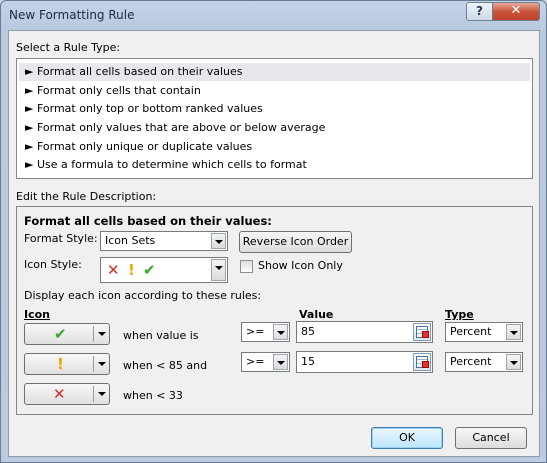  Describe the element at coordinates (273, 15) in the screenshot. I see `title-bar: New Formatting Rule ? ✕` at that location.